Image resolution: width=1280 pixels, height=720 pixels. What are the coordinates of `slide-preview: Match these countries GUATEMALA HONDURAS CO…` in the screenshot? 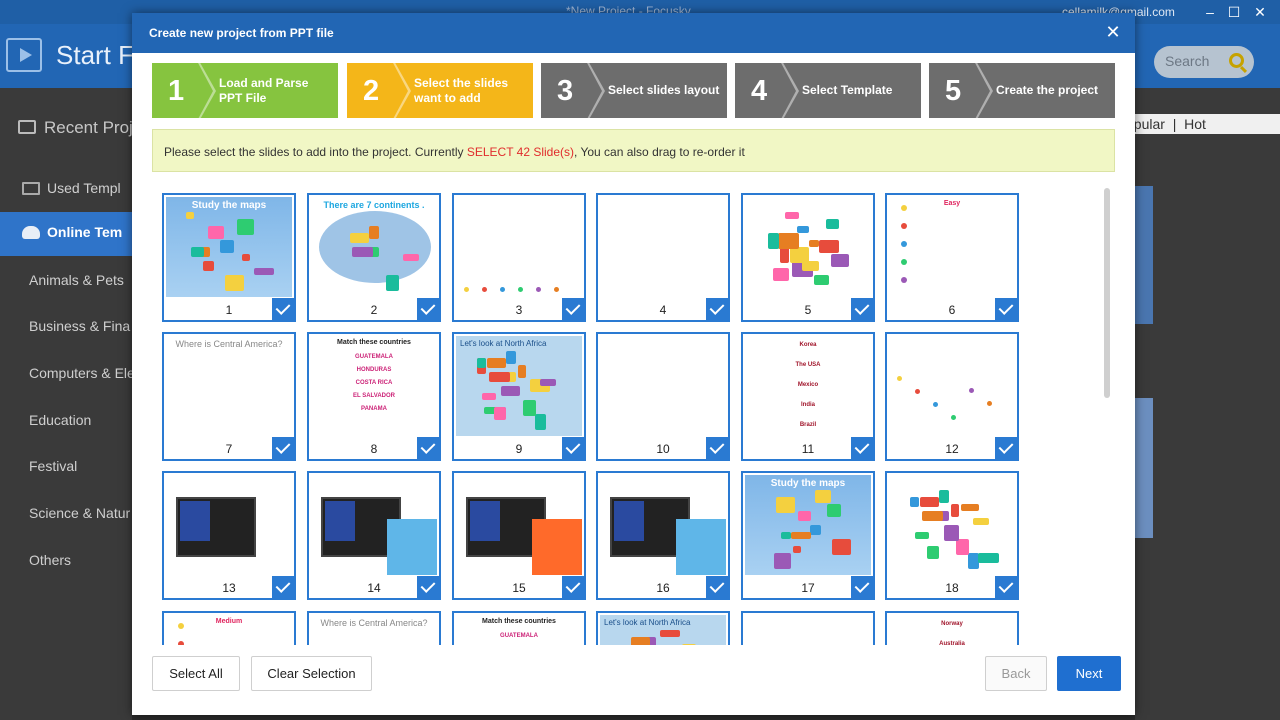 It's located at (374, 386).